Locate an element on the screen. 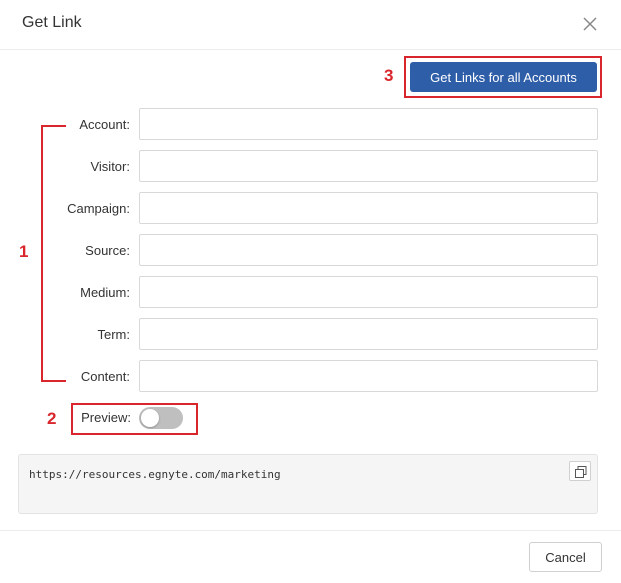  generated-link: https://resources.egnyte.com/marketing is located at coordinates (155, 474).